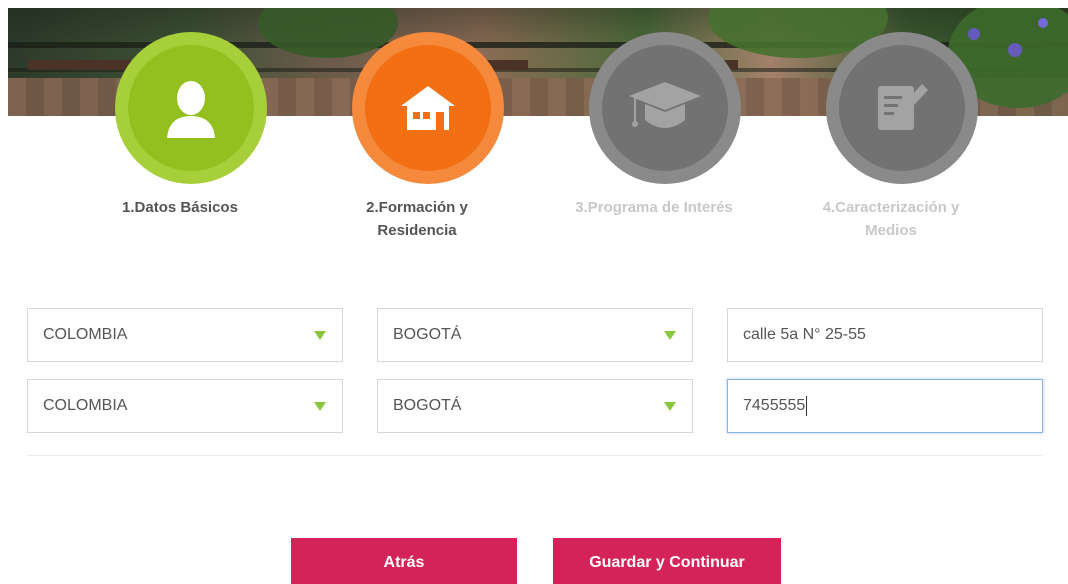 This screenshot has width=1068, height=584. What do you see at coordinates (774, 405) in the screenshot?
I see `phone-input-value: 7455555` at bounding box center [774, 405].